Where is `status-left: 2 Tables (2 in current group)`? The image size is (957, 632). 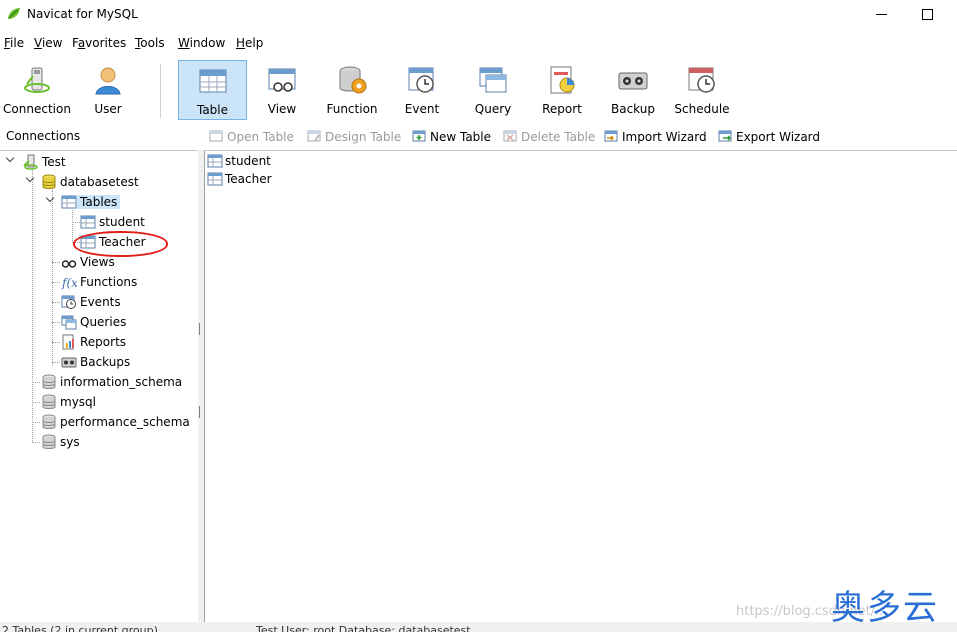
status-left: 2 Tables (2 in current group) is located at coordinates (80, 628).